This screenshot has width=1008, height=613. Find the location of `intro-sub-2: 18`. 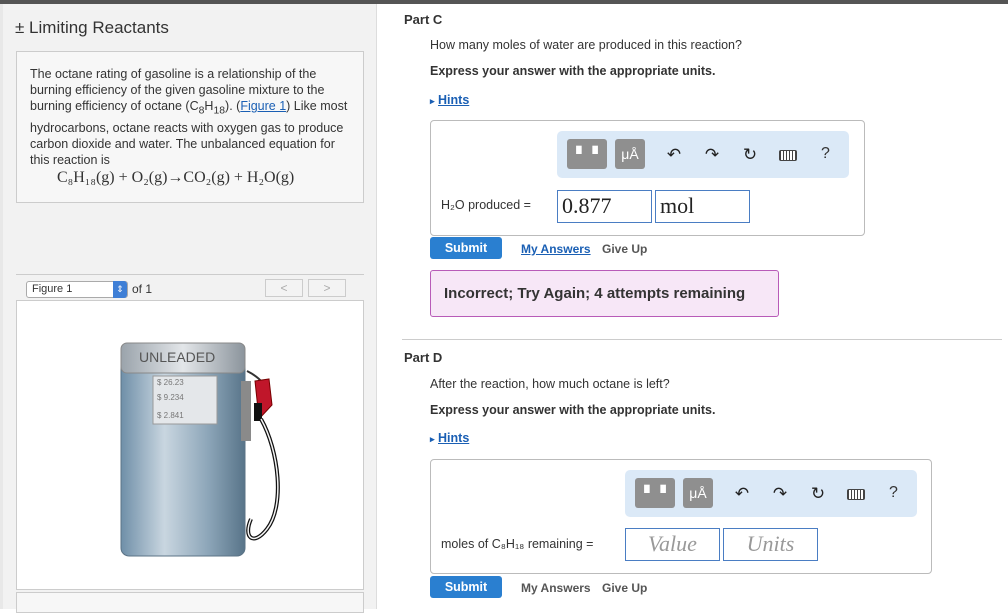

intro-sub-2: 18 is located at coordinates (219, 111).